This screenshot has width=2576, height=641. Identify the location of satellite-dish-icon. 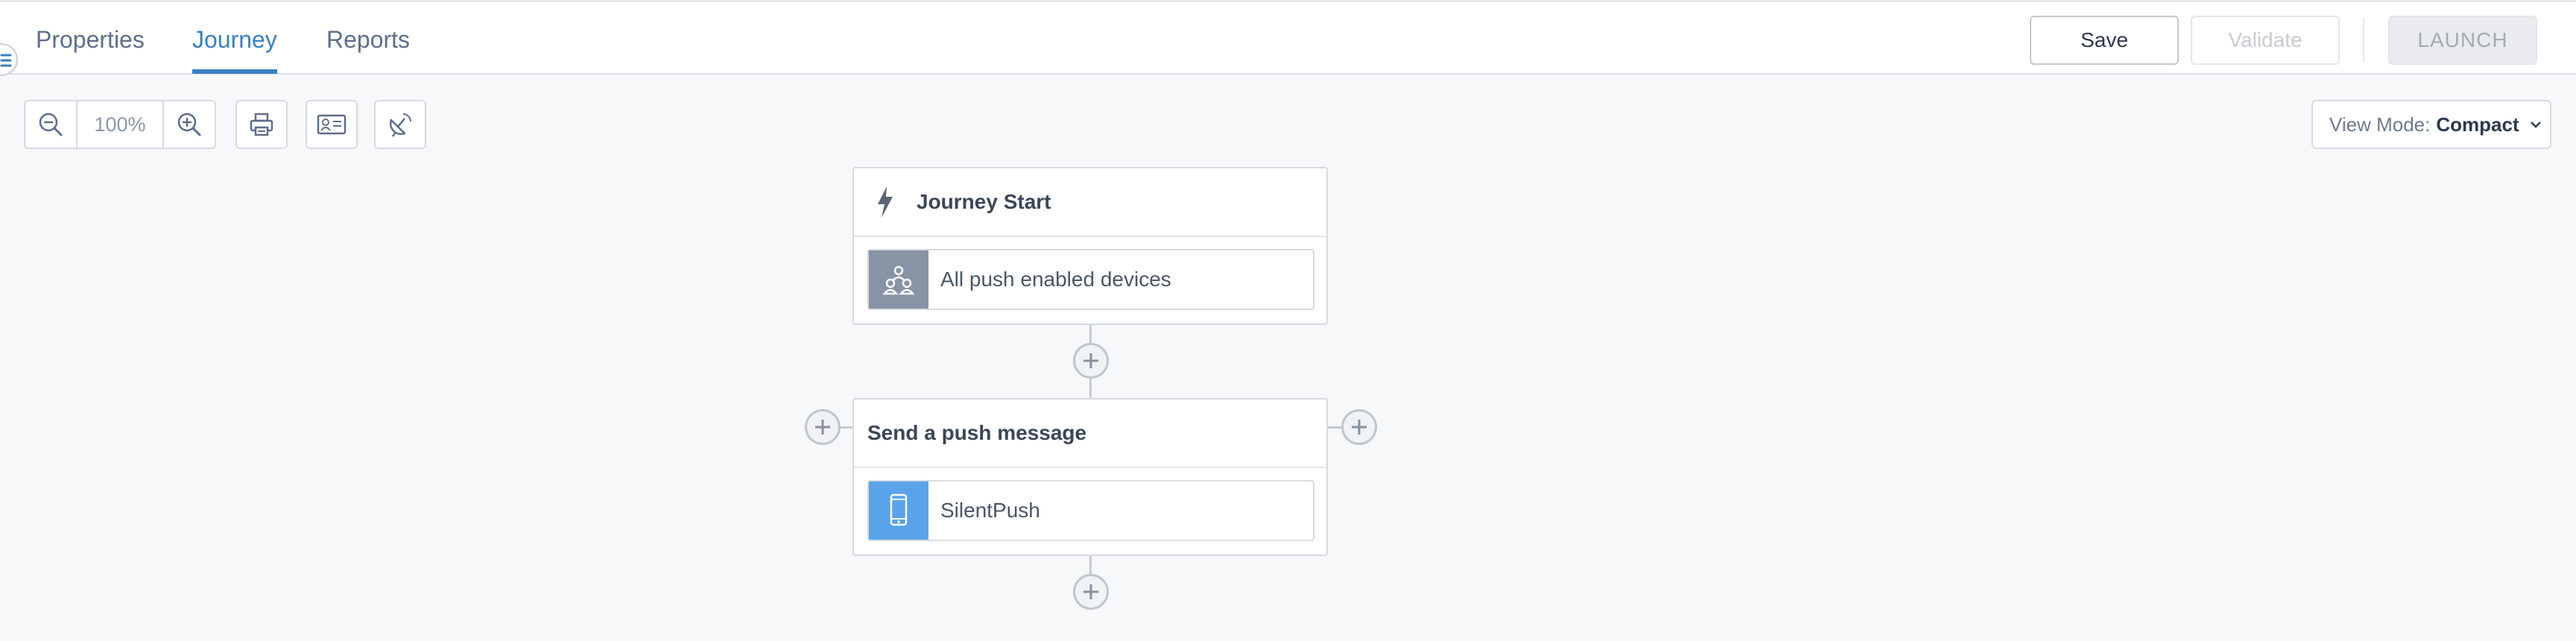
(400, 125).